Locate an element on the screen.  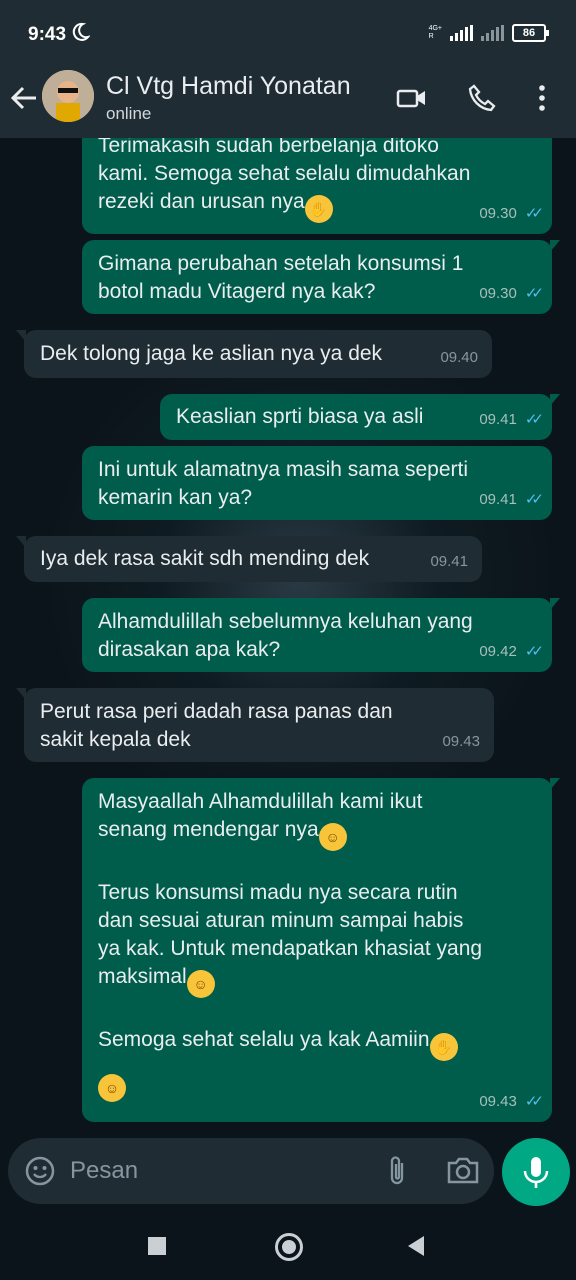
message-meta: 09.43 ✓✓ is located at coordinates (511, 1102).